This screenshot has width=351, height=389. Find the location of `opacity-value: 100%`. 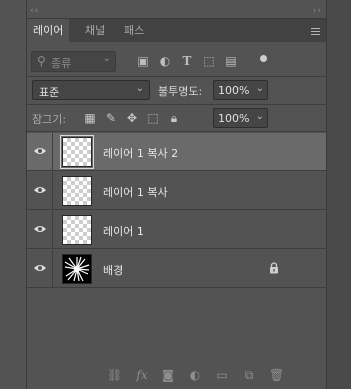

opacity-value: 100% is located at coordinates (234, 90).